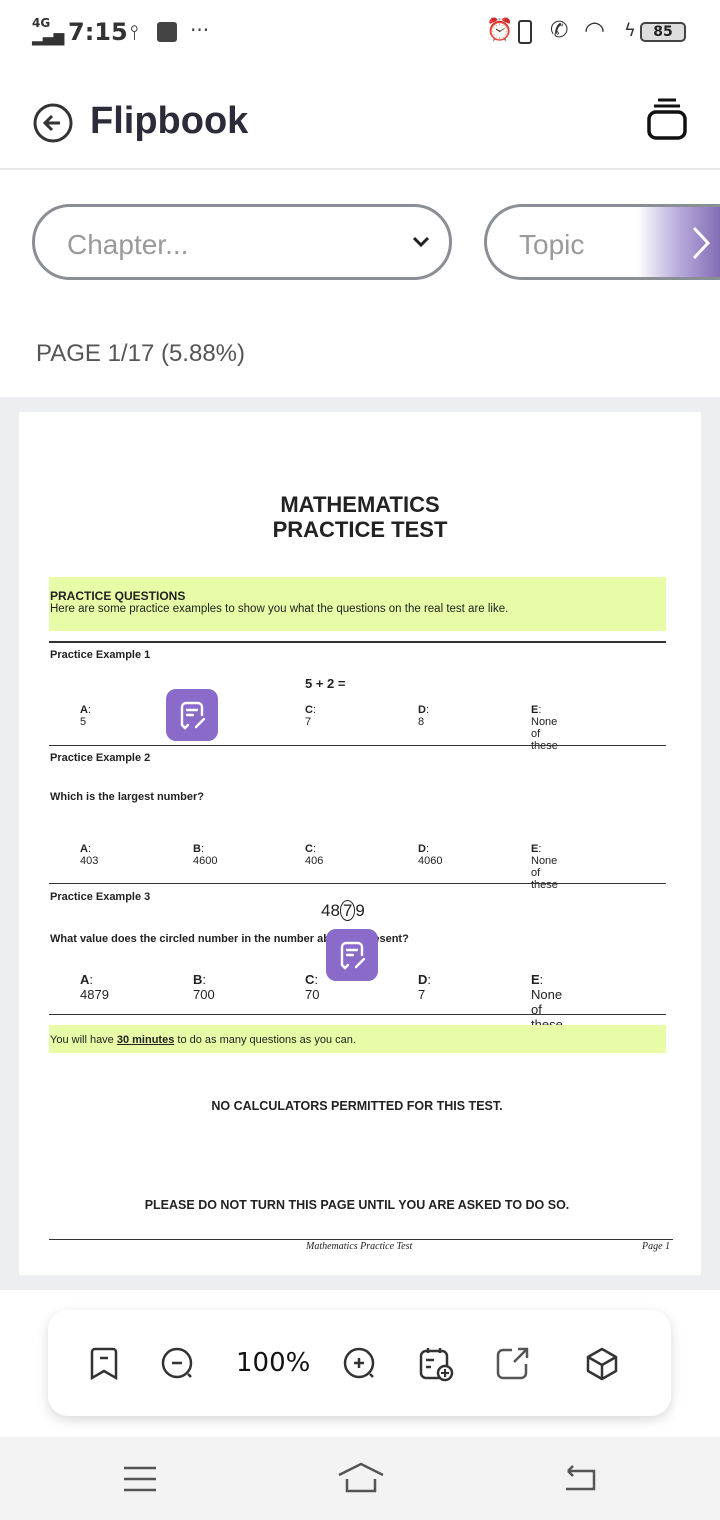 The height and width of the screenshot is (1520, 720). What do you see at coordinates (94, 987) in the screenshot?
I see `answer-option: A: 4879` at bounding box center [94, 987].